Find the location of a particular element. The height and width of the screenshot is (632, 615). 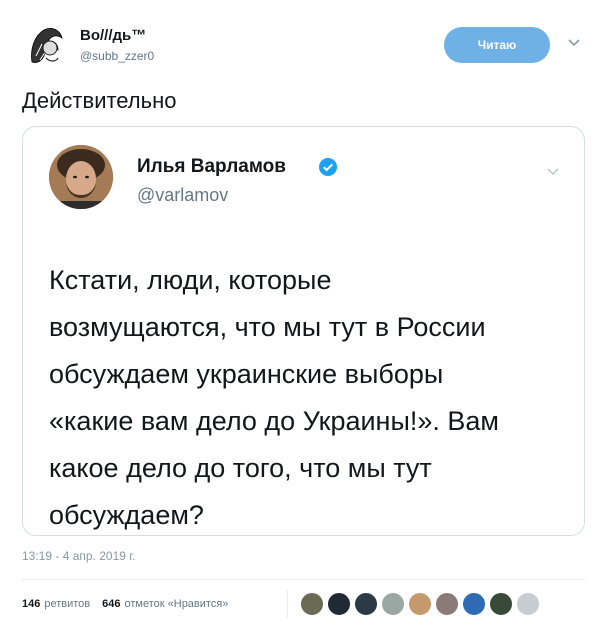

tweet-text: Действительно is located at coordinates (99, 100).